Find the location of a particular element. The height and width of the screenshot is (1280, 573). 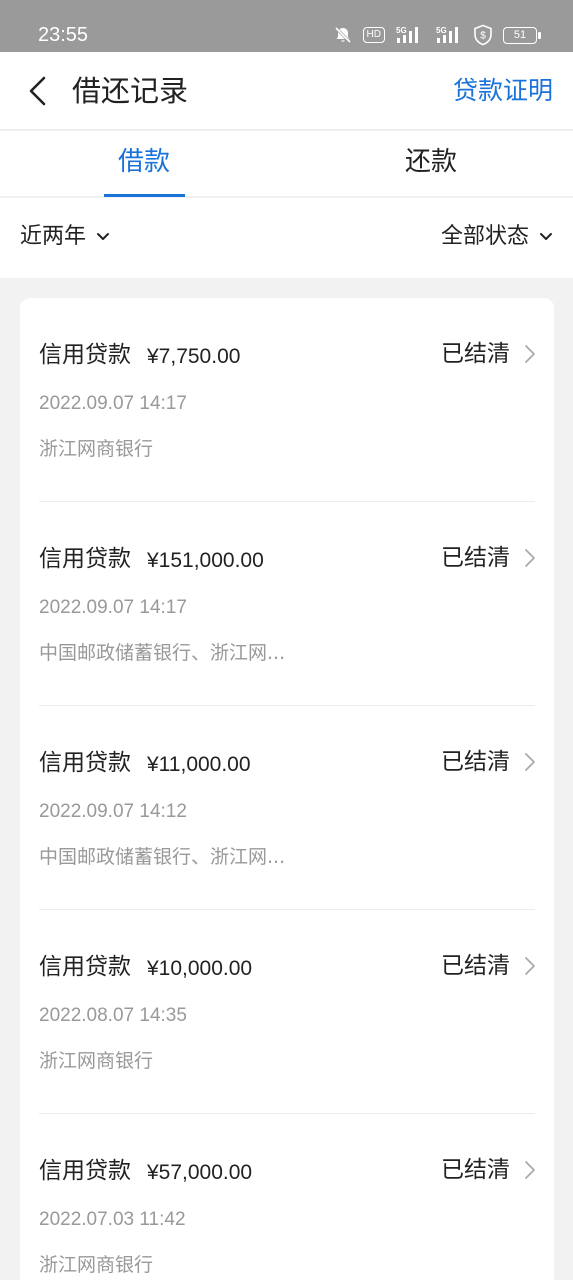

tab-bar: 借款 还款 is located at coordinates (286, 164).